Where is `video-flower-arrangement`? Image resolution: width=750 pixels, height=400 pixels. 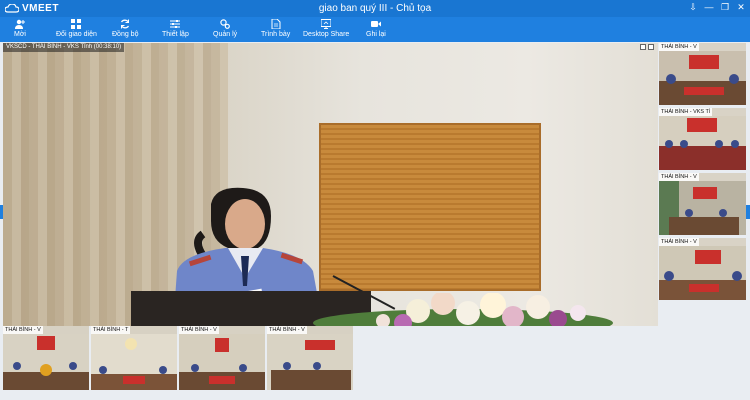
video-flower-arrangement is located at coordinates (463, 309).